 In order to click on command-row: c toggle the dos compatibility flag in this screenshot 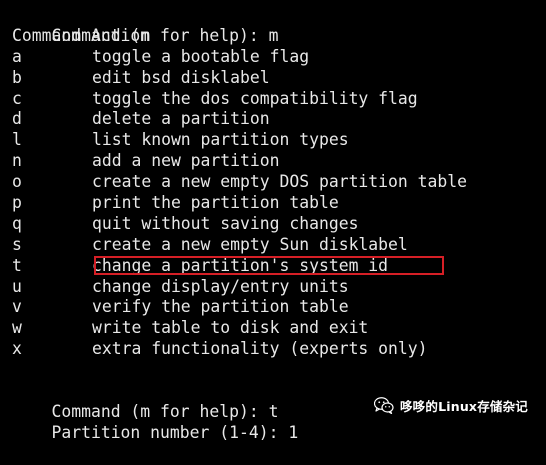, I will do `click(279, 99)`.